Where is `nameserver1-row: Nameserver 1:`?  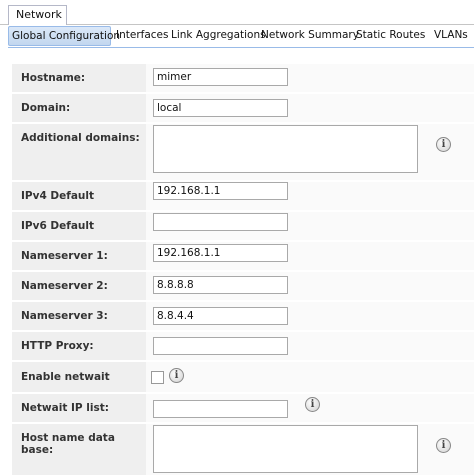 nameserver1-row: Nameserver 1: is located at coordinates (243, 256).